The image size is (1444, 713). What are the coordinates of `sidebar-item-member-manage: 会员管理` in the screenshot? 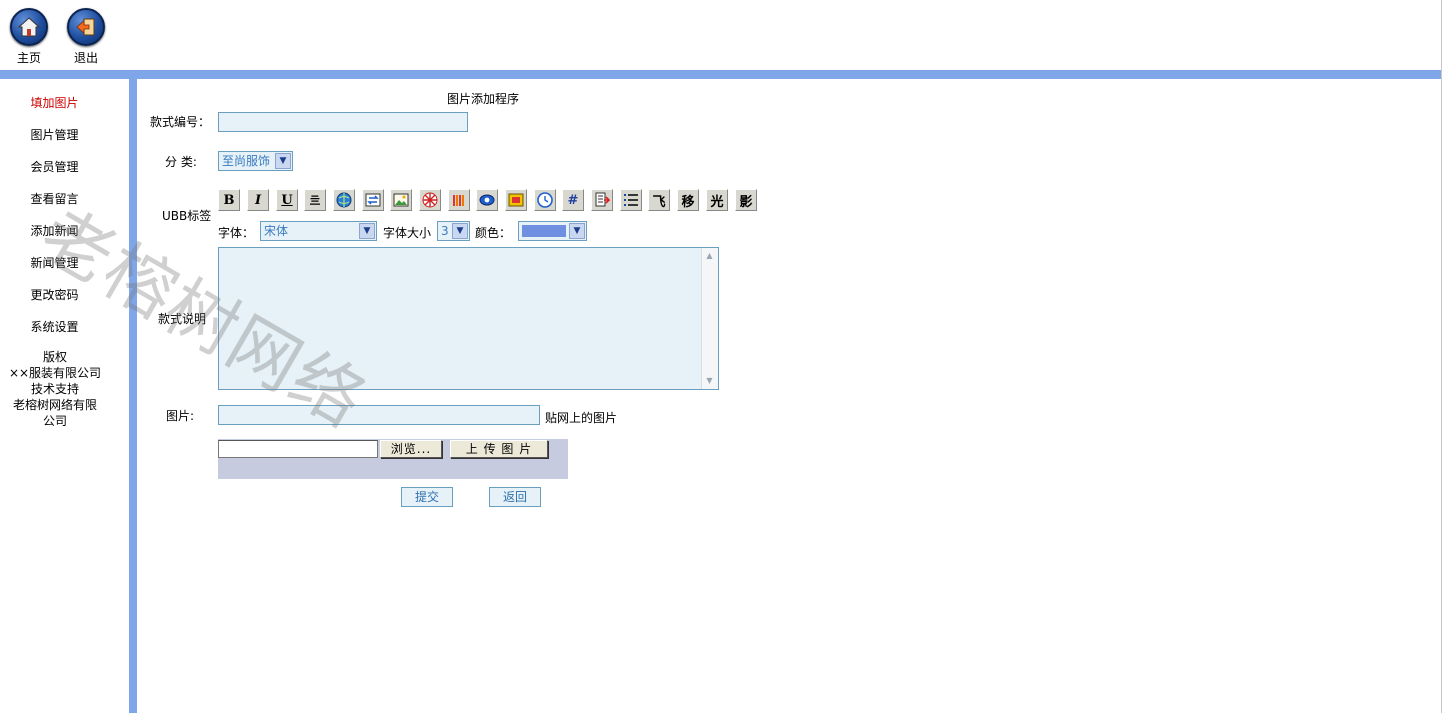 It's located at (54, 166).